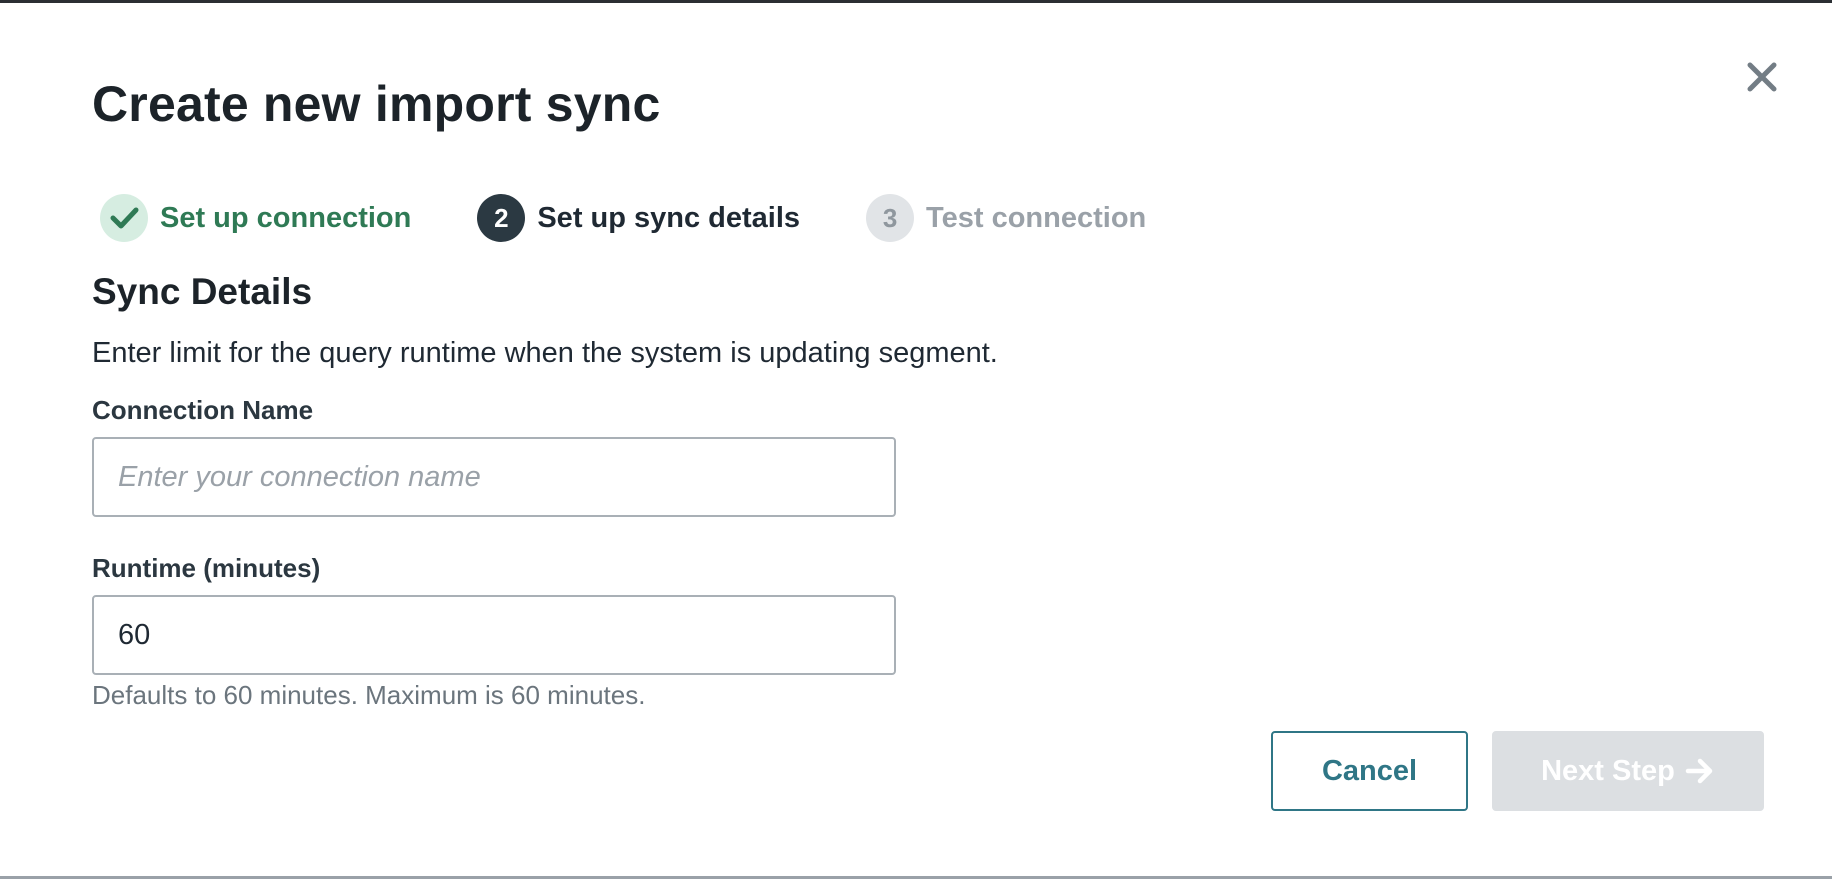  I want to click on runtime-label: Runtime (minutes), so click(206, 568).